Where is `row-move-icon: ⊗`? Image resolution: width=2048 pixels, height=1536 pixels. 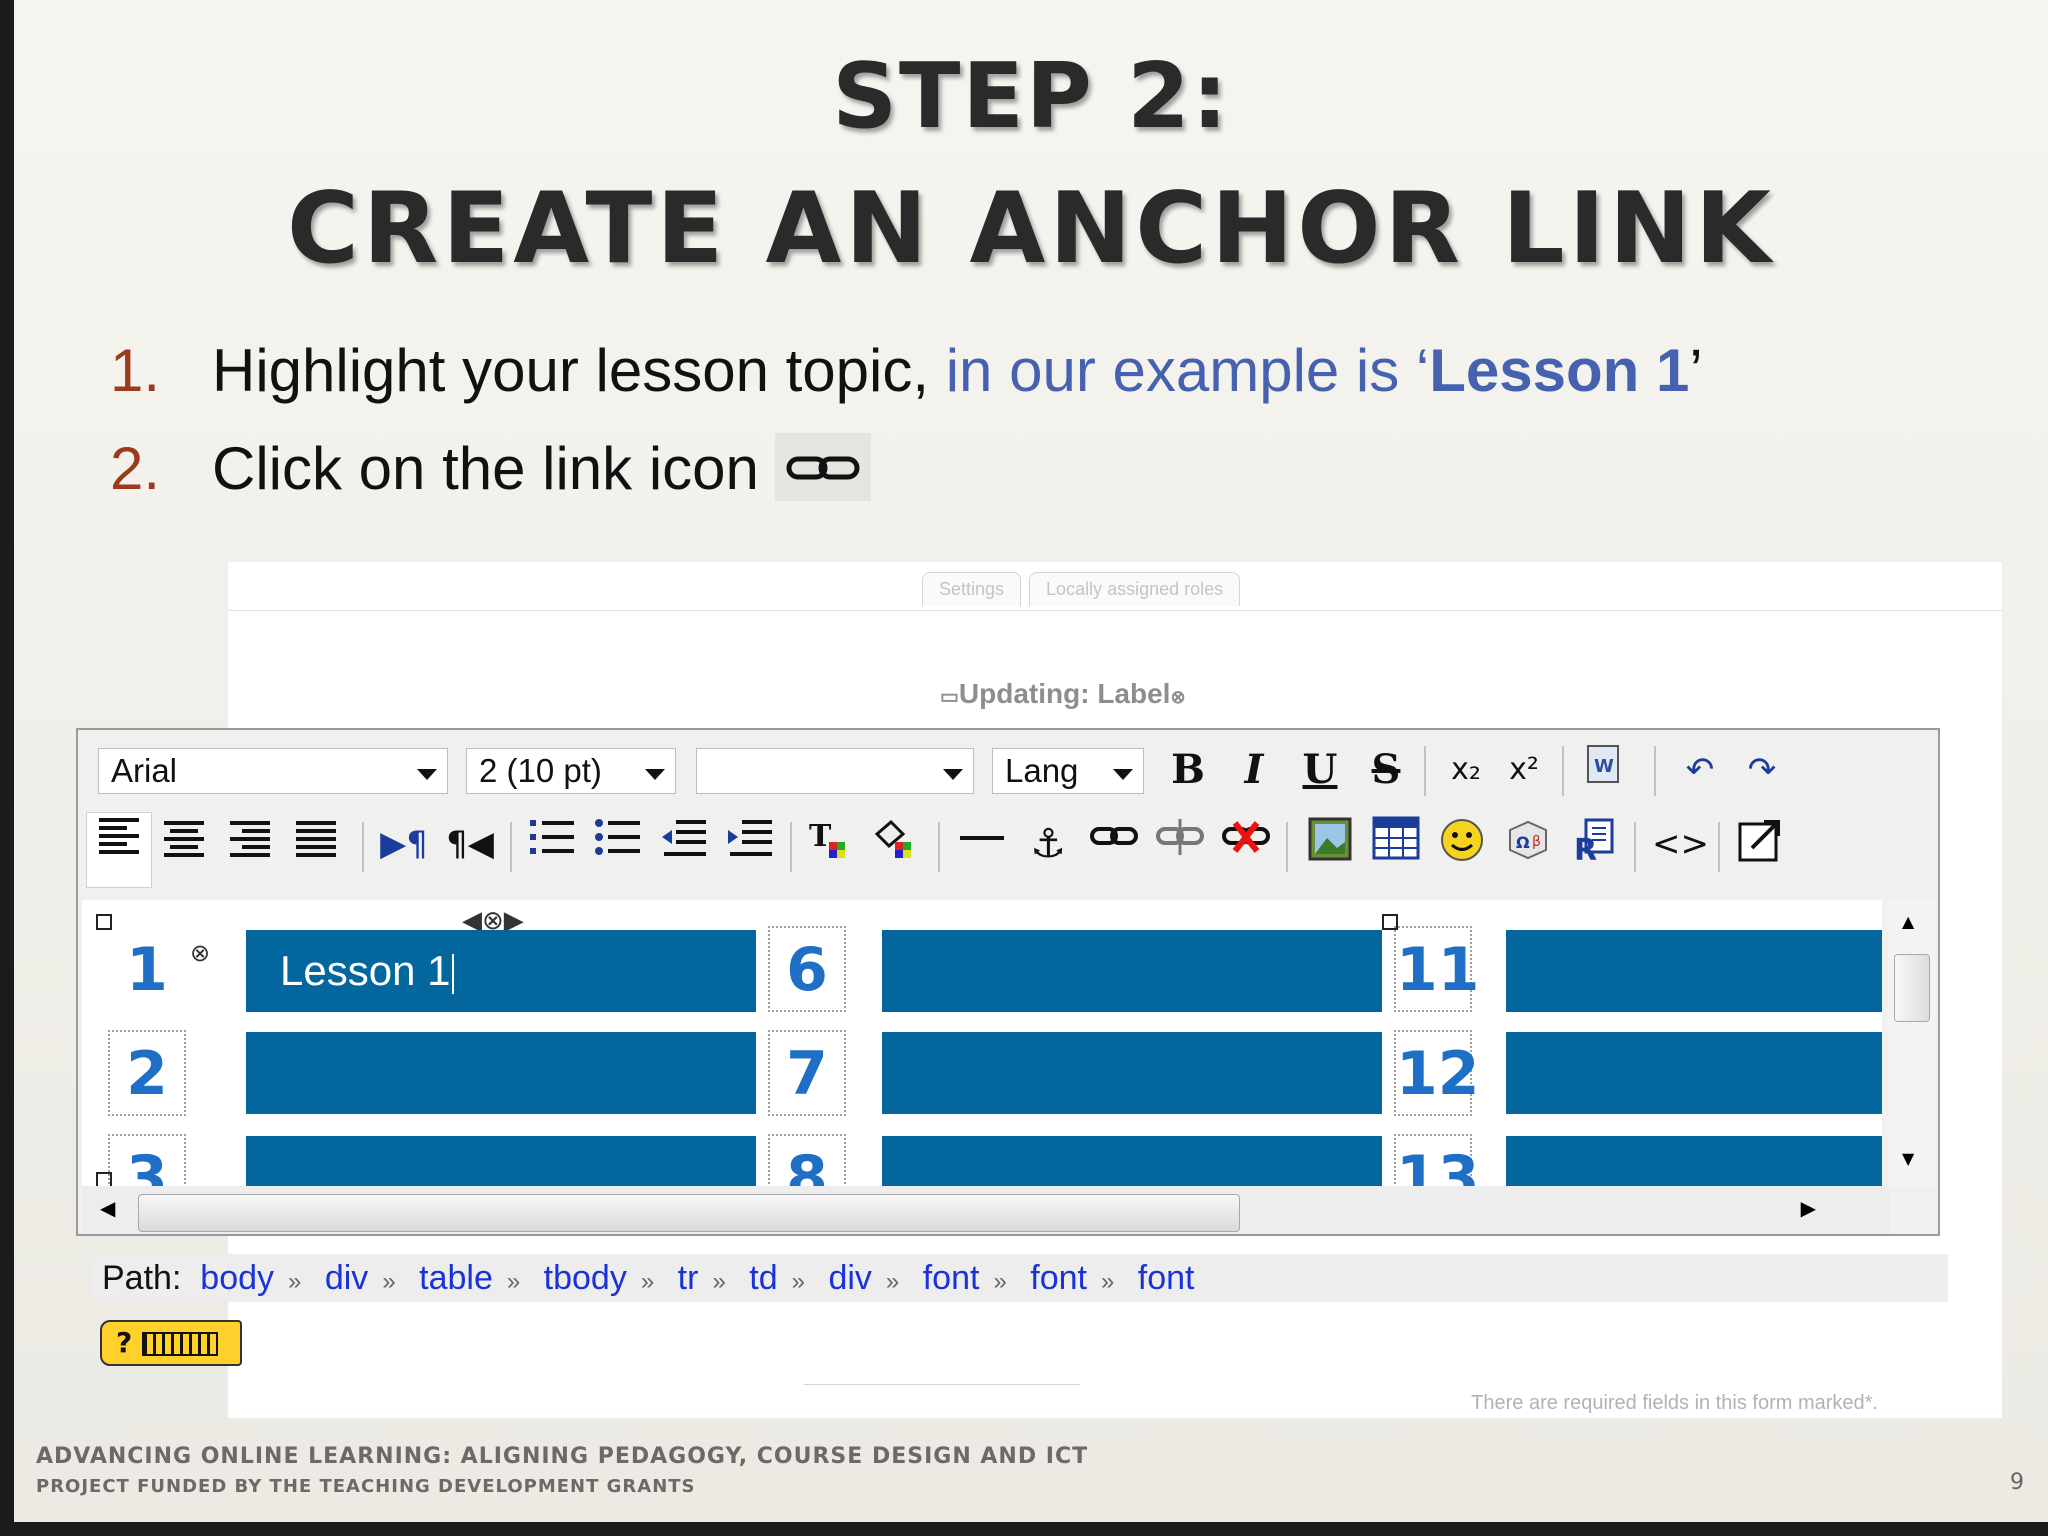 row-move-icon: ⊗ is located at coordinates (200, 953).